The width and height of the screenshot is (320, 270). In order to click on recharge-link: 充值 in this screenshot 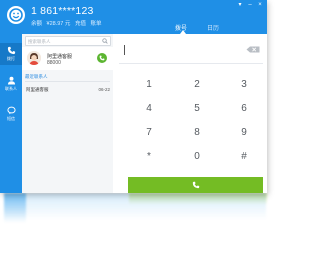, I will do `click(80, 24)`.